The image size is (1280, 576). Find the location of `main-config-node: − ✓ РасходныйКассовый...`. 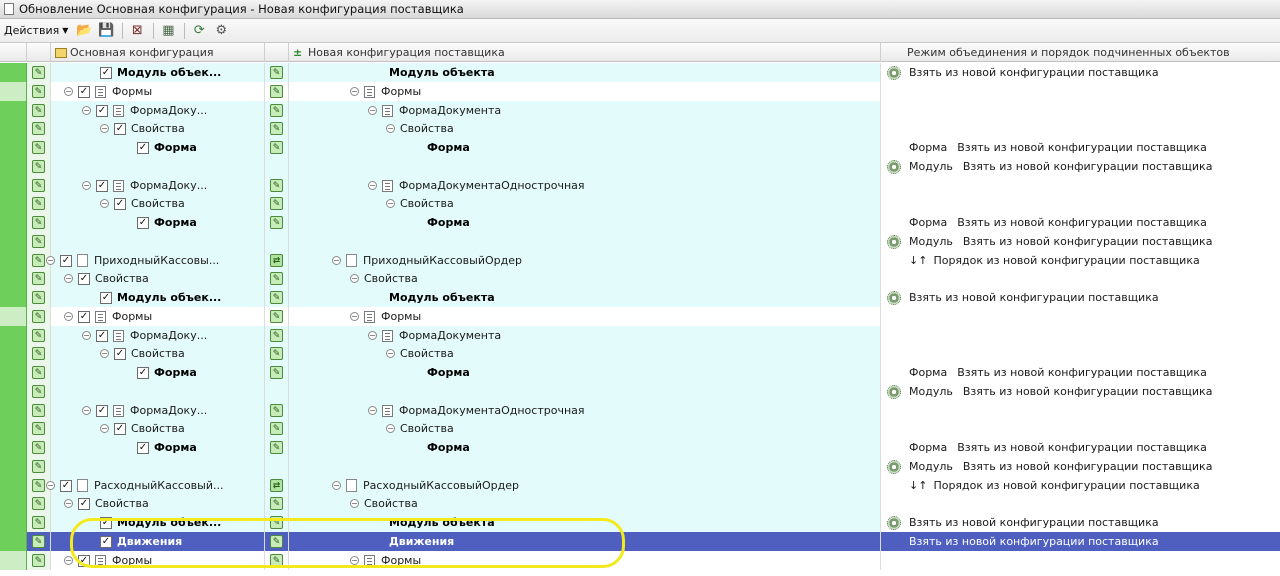

main-config-node: − ✓ РасходныйКассовый... is located at coordinates (134, 485).